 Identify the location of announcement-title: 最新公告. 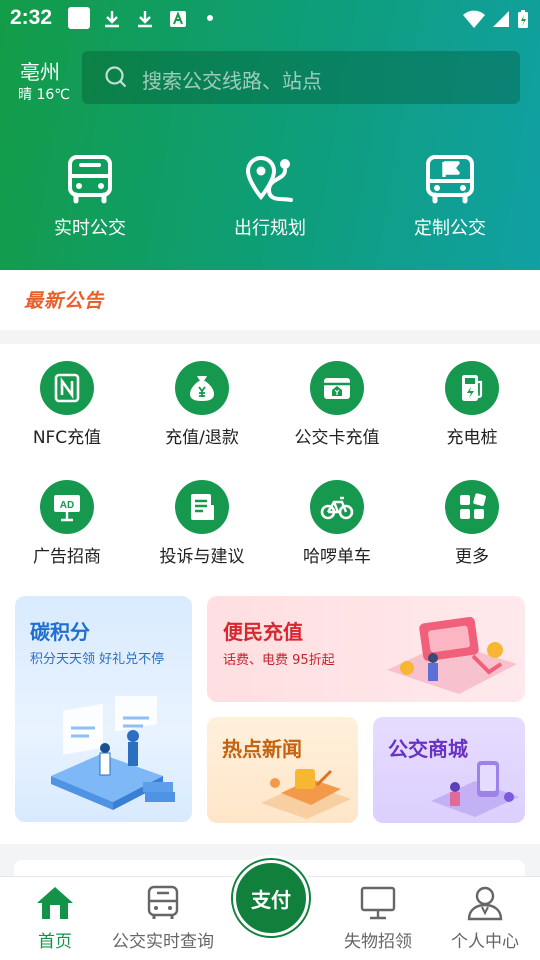
(64, 301).